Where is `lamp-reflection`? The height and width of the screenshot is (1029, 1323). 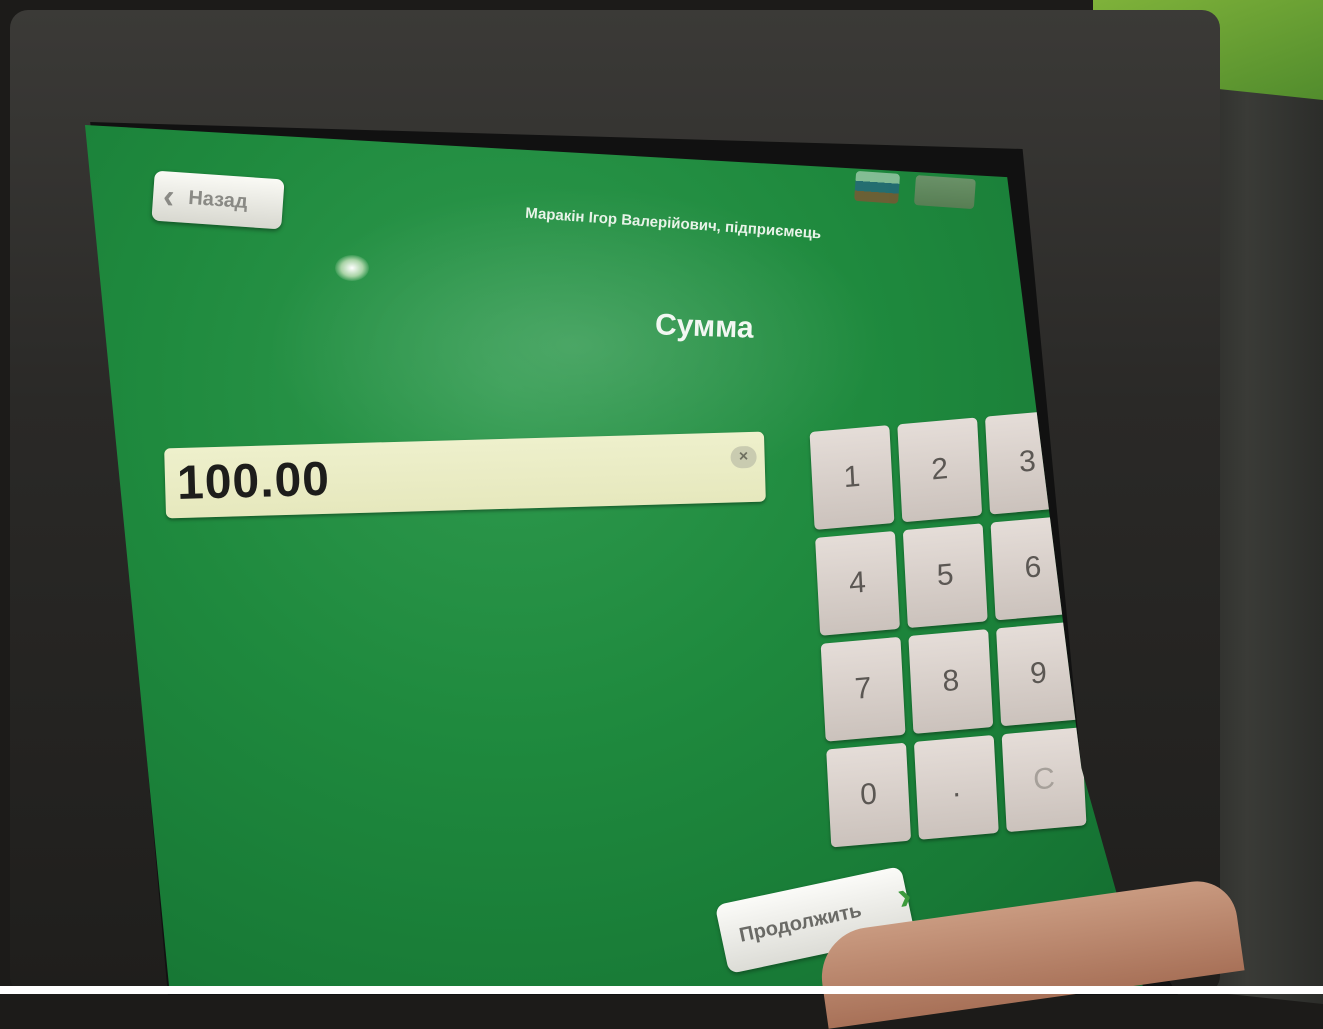
lamp-reflection is located at coordinates (352, 268).